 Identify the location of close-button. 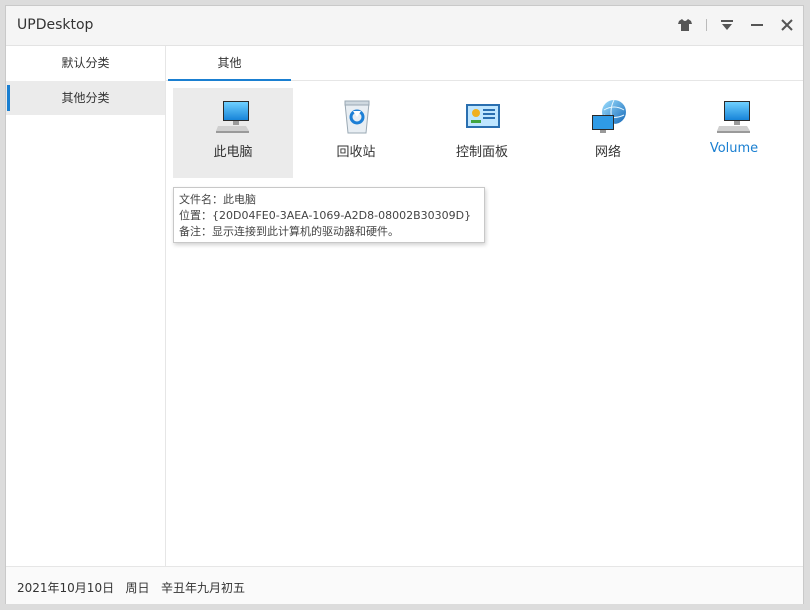
(787, 25).